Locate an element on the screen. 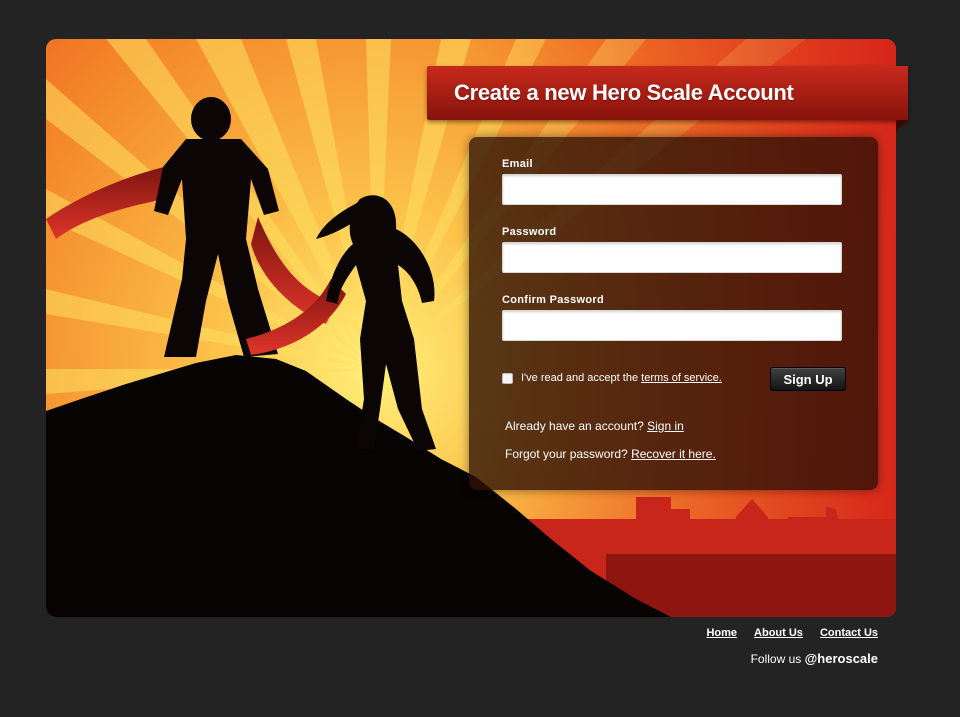 The image size is (960, 717). recover-text: Forgot your password? is located at coordinates (566, 454).